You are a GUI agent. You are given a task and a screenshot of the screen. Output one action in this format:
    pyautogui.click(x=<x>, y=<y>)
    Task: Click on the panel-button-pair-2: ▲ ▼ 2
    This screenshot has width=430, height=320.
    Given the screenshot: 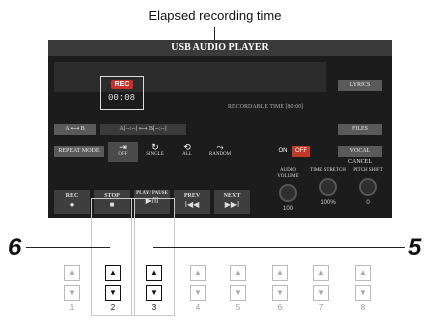 What is the action you would take?
    pyautogui.click(x=113, y=288)
    